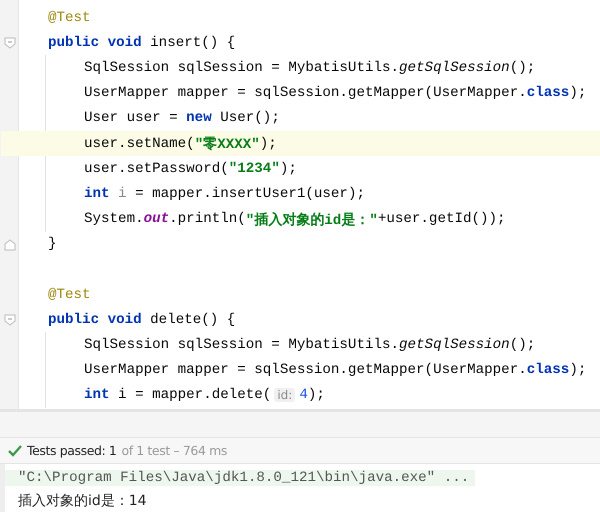  Describe the element at coordinates (254, 168) in the screenshot. I see `code-token: "1234"` at that location.